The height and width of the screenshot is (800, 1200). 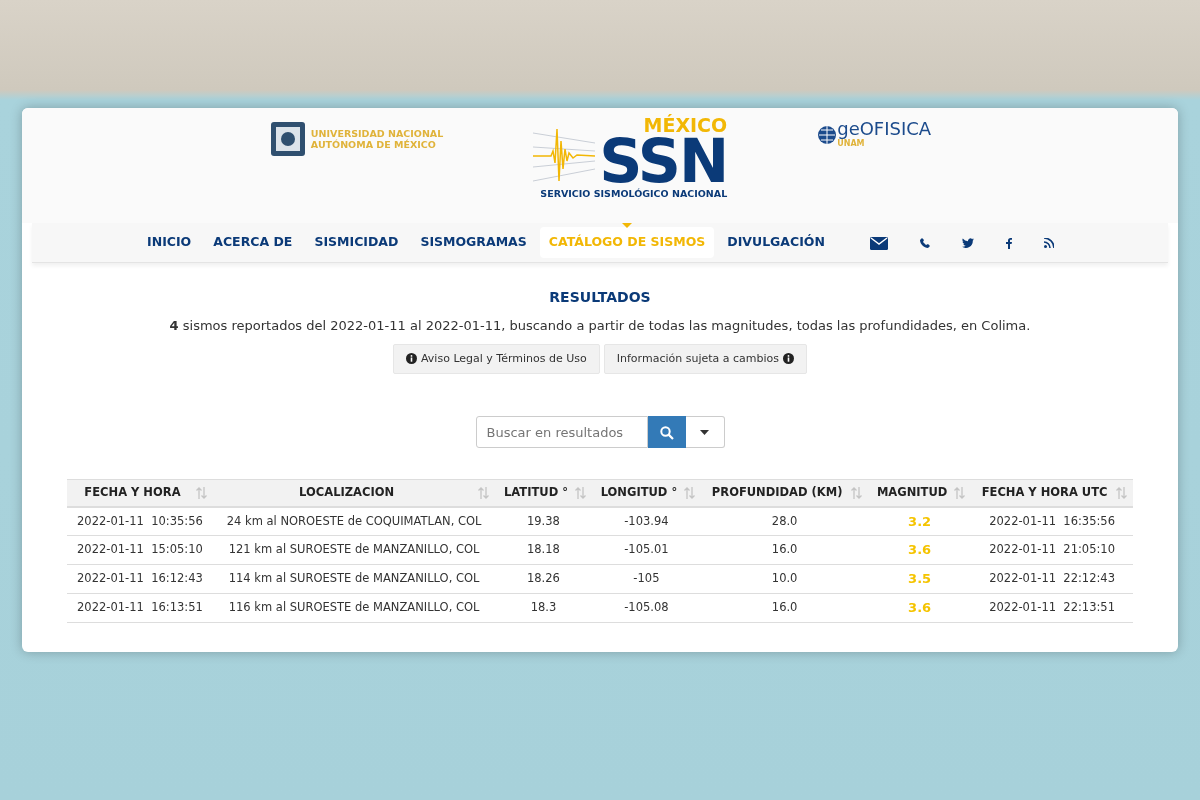 I want to click on caret-icon, so click(x=704, y=432).